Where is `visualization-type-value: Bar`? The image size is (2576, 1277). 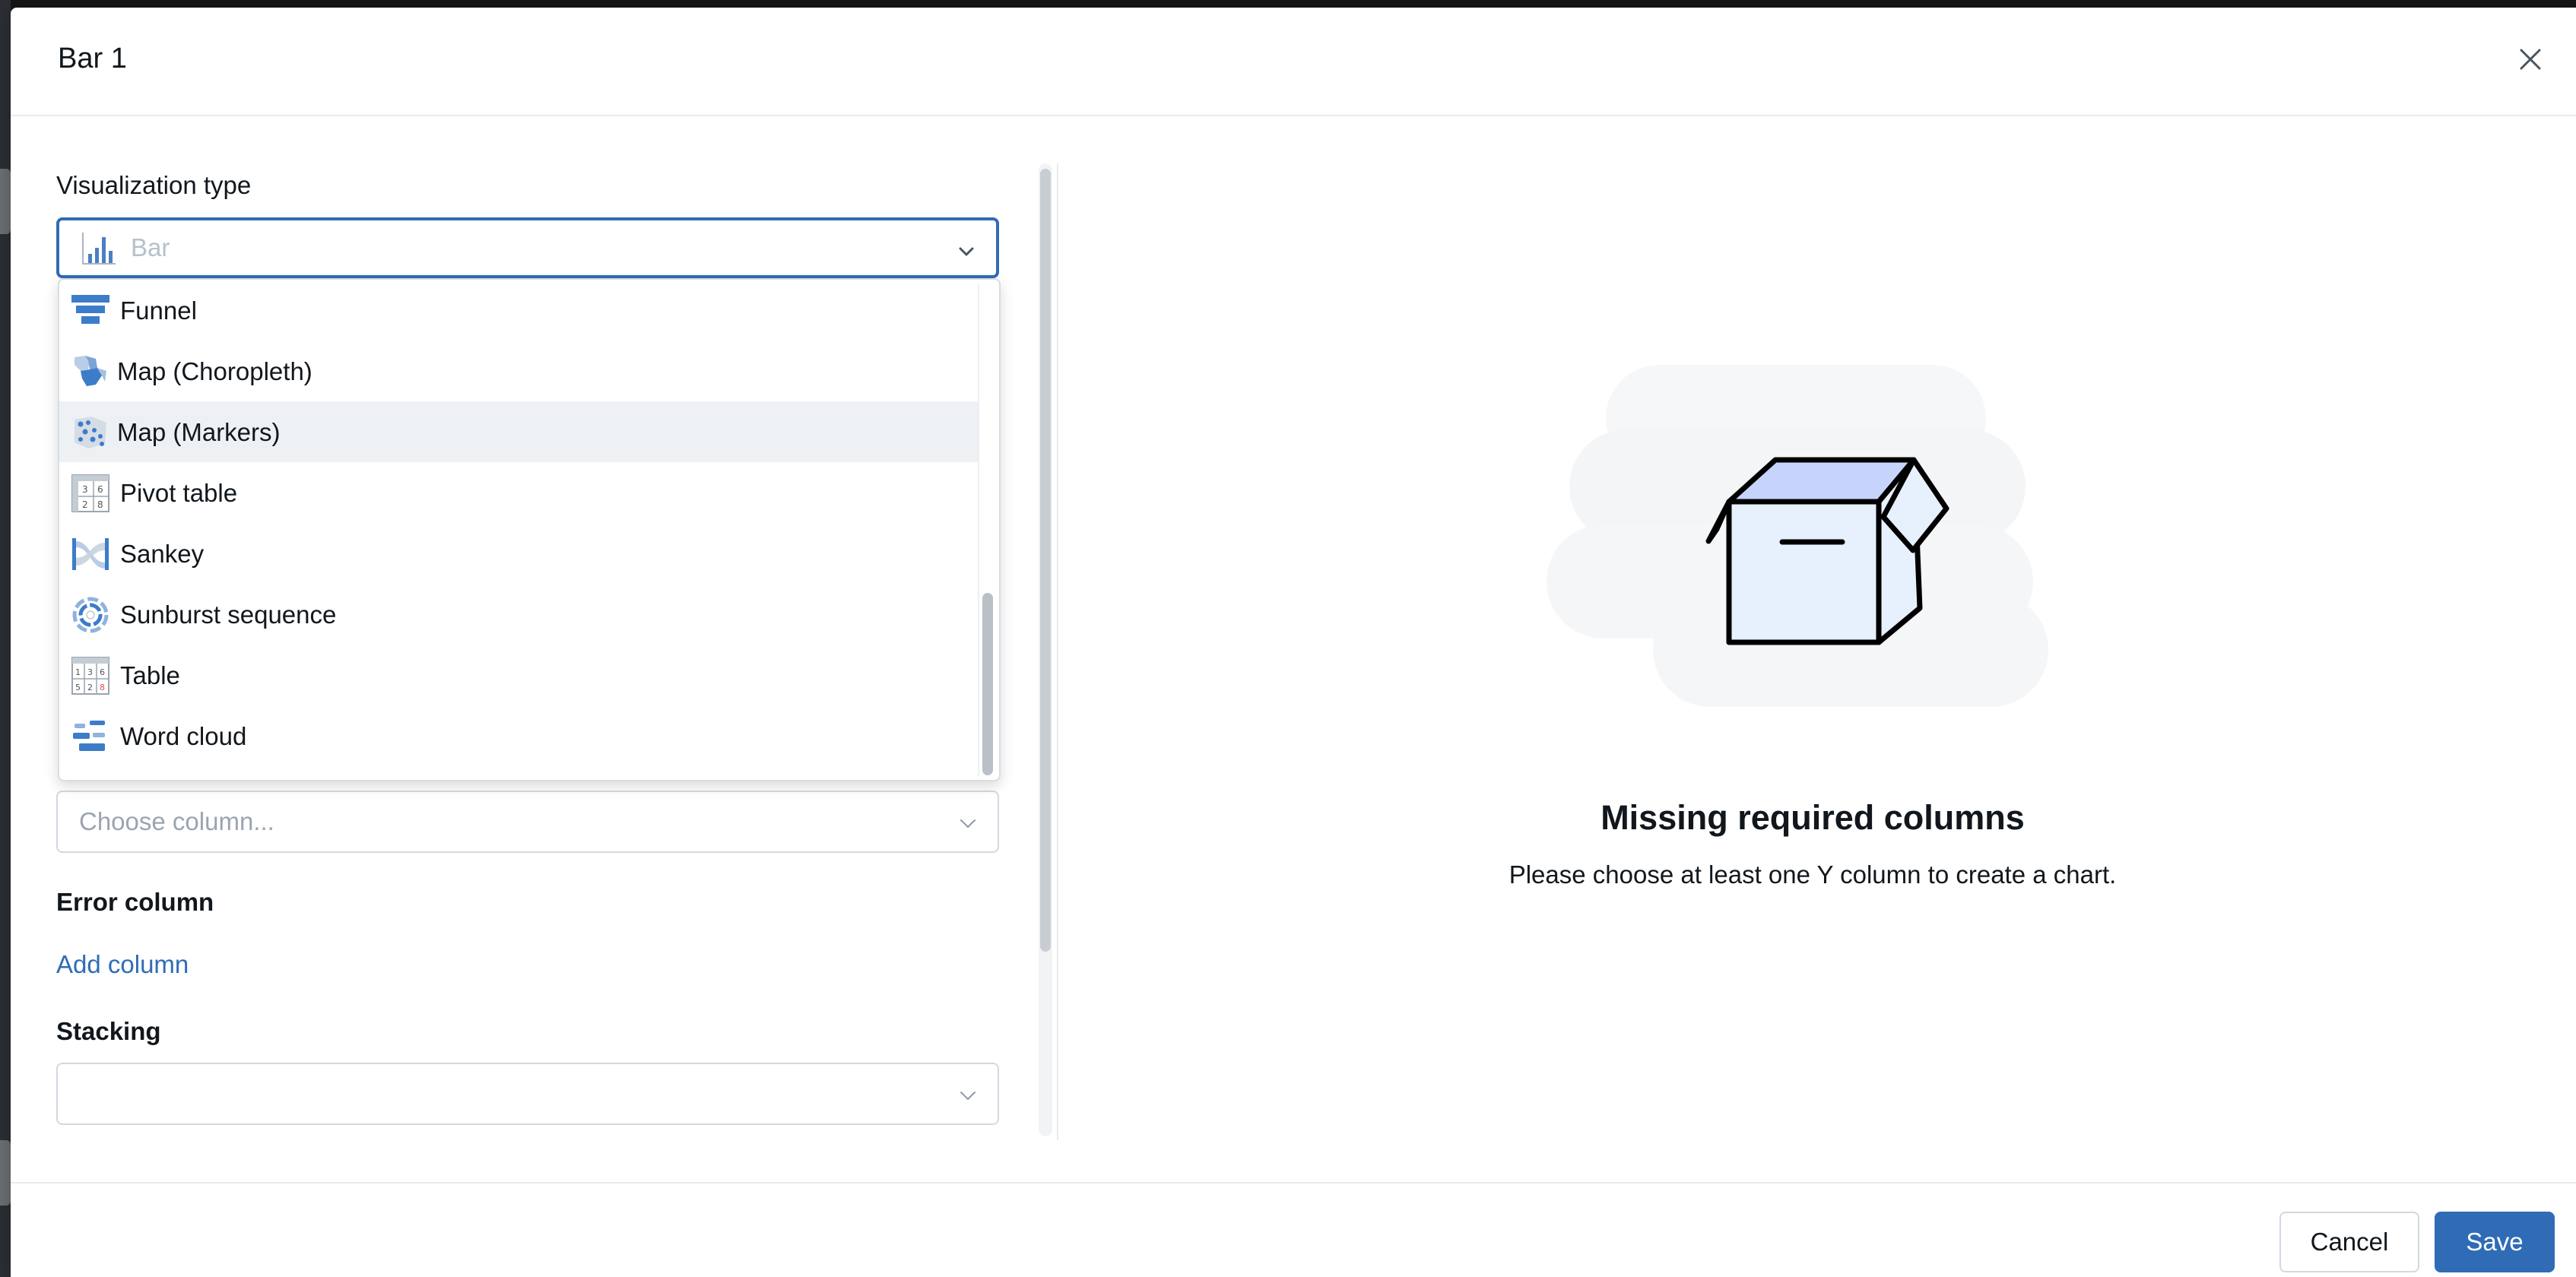
visualization-type-value: Bar is located at coordinates (150, 247).